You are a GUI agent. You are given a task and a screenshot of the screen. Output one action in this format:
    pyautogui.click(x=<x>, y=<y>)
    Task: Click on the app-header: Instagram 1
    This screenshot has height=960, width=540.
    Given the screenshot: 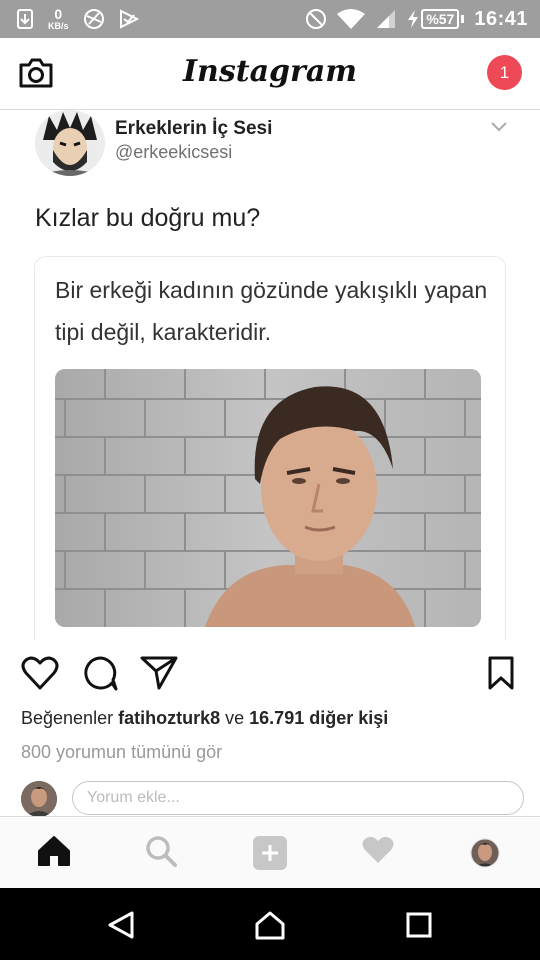 What is the action you would take?
    pyautogui.click(x=270, y=74)
    